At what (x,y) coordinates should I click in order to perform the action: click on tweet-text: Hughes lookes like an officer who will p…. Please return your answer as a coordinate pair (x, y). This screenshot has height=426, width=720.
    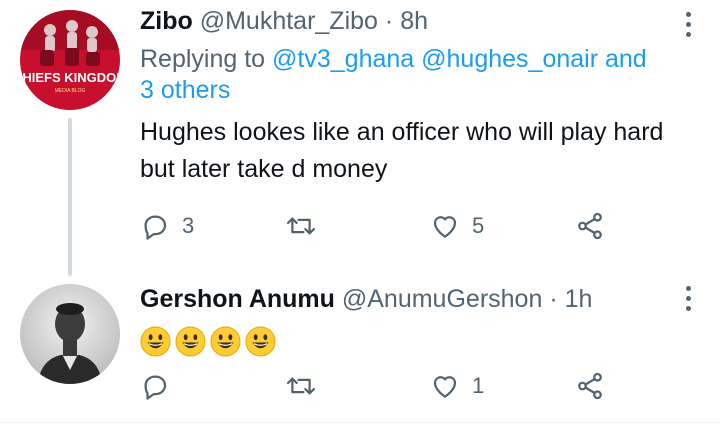
    Looking at the image, I should click on (402, 150).